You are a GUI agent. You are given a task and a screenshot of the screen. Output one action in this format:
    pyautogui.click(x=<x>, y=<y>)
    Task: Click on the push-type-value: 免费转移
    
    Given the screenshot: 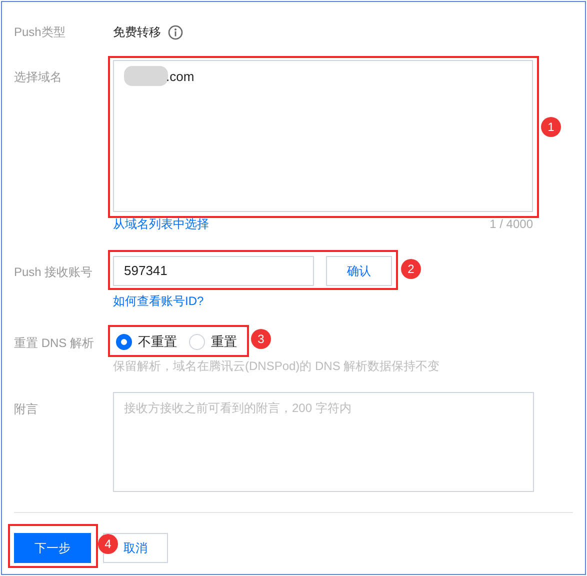 What is the action you would take?
    pyautogui.click(x=137, y=32)
    